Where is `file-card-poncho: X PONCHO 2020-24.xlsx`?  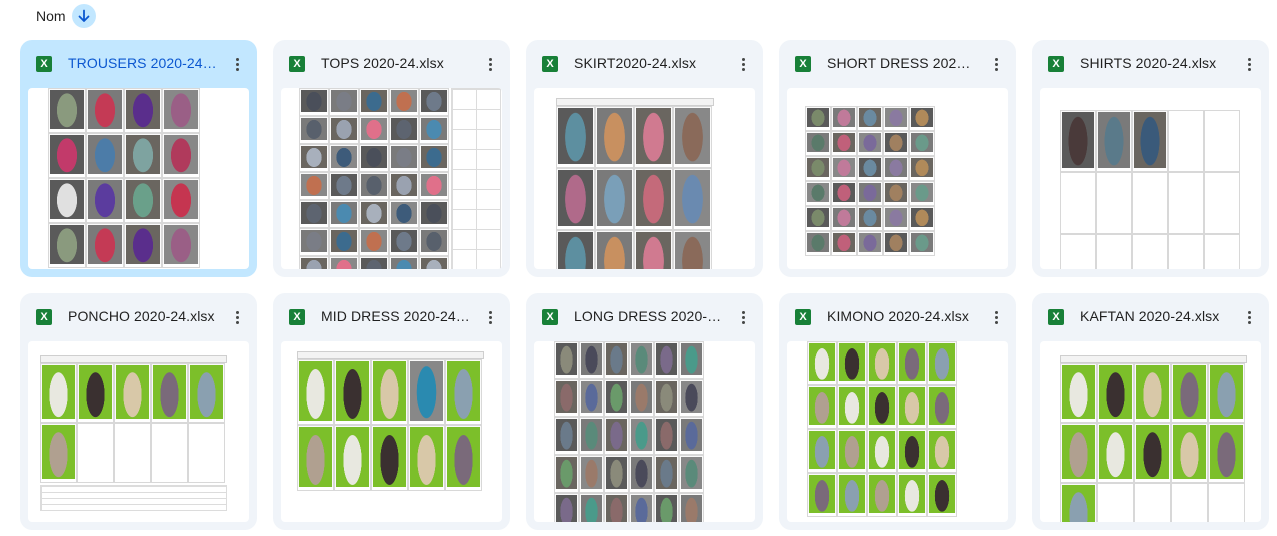 file-card-poncho: X PONCHO 2020-24.xlsx is located at coordinates (138, 411).